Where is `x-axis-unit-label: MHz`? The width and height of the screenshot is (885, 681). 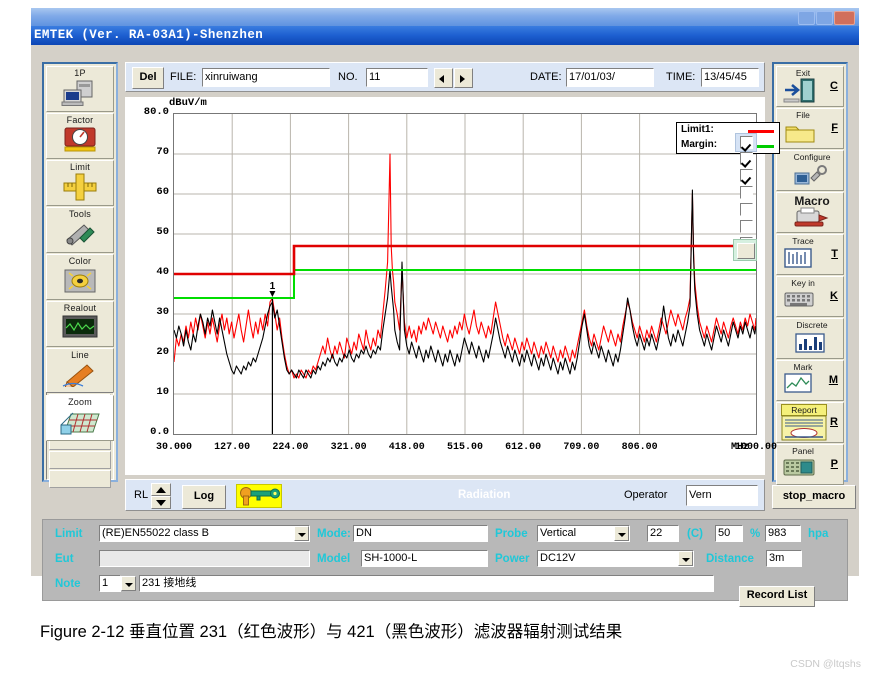 x-axis-unit-label: MHz is located at coordinates (740, 447).